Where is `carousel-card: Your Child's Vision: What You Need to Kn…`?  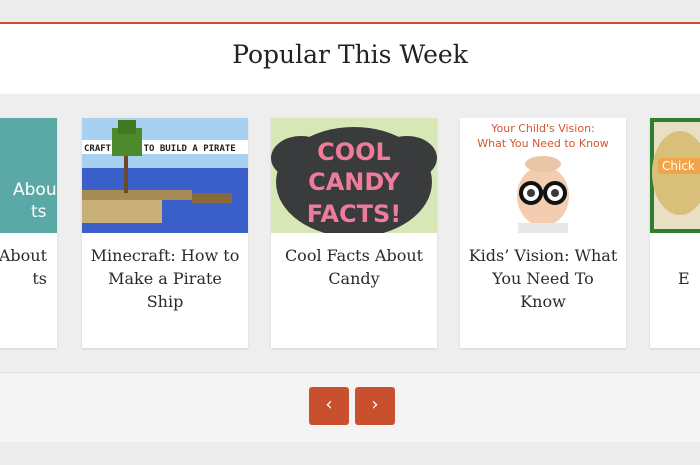
carousel-card: Your Child's Vision: What You Need to Kn… is located at coordinates (543, 233).